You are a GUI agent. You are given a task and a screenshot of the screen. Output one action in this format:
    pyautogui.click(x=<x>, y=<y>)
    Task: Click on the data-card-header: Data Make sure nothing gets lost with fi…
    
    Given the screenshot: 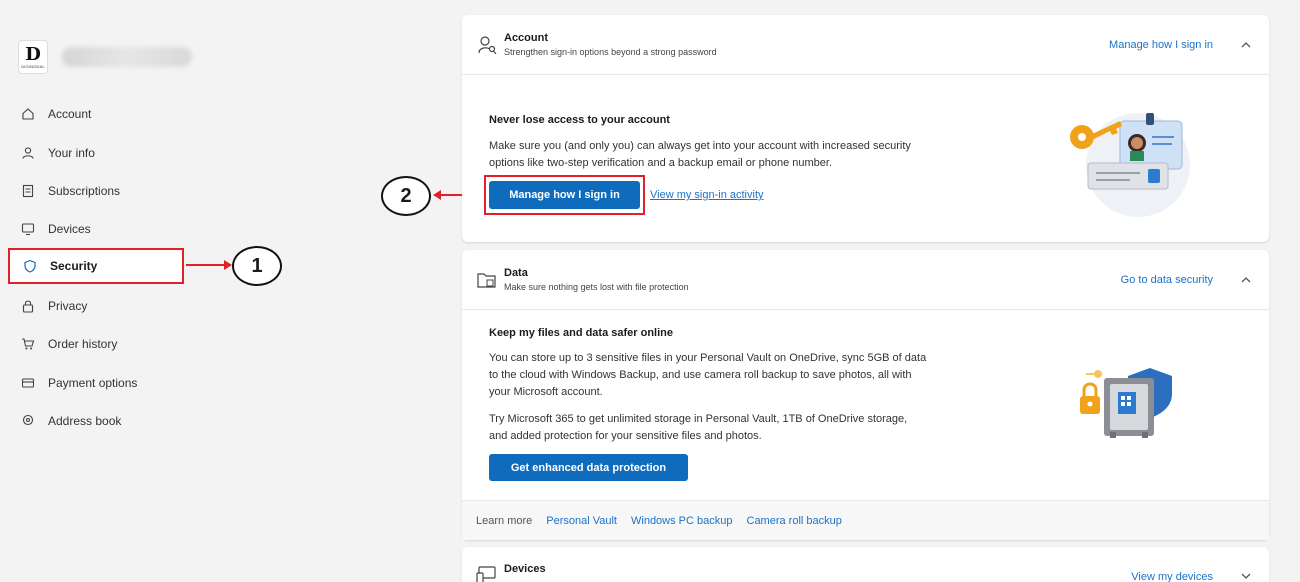 What is the action you would take?
    pyautogui.click(x=865, y=280)
    